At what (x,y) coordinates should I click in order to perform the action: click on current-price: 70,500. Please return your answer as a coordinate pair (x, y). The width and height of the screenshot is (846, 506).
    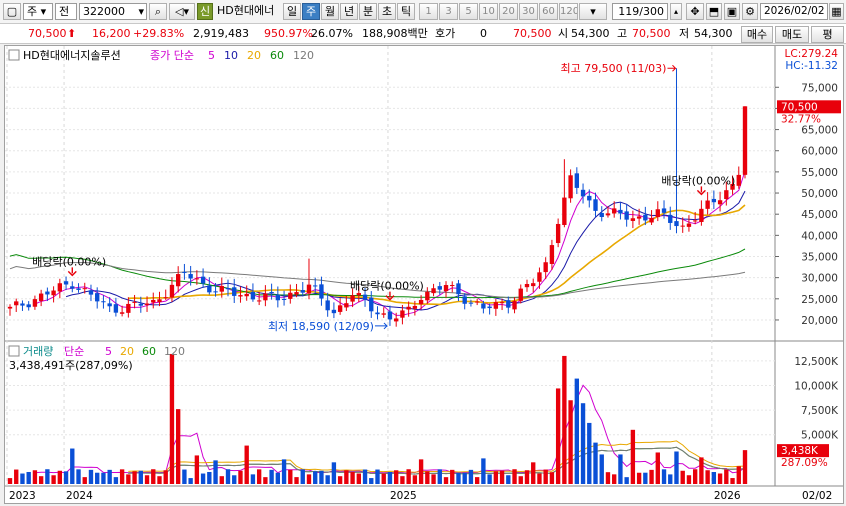
    Looking at the image, I should click on (47, 33).